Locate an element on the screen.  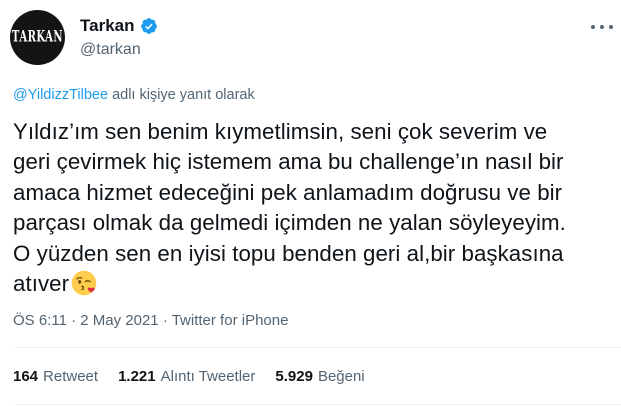
tweet-line: atıver is located at coordinates (41, 284).